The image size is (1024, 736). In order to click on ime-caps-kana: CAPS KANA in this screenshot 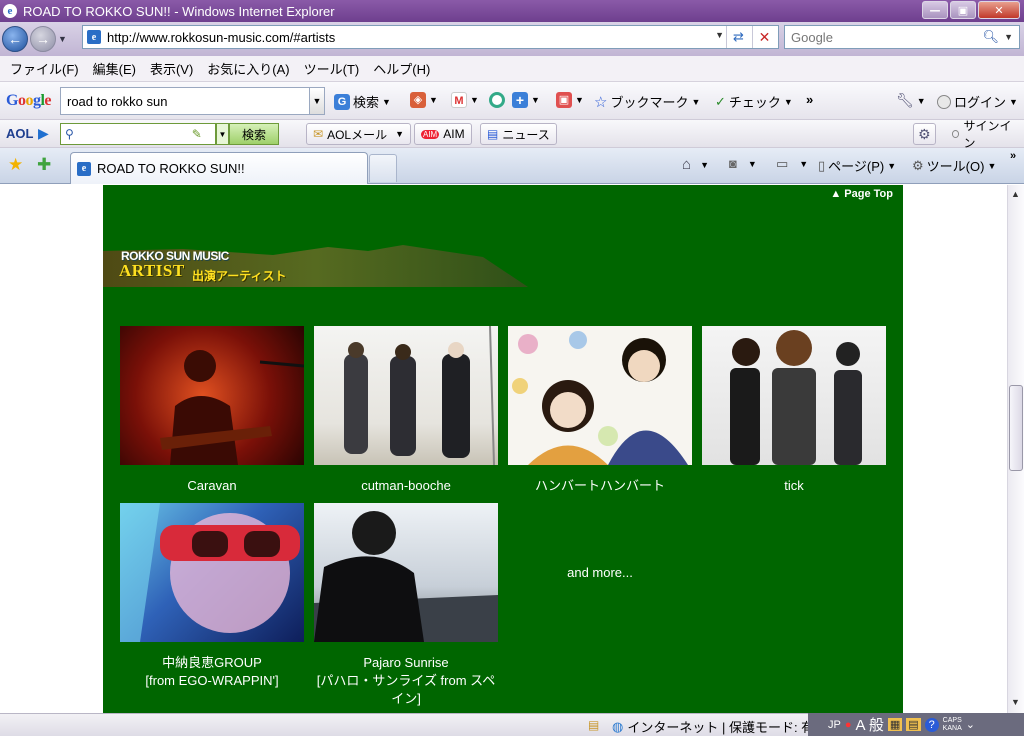, I will do `click(952, 725)`.